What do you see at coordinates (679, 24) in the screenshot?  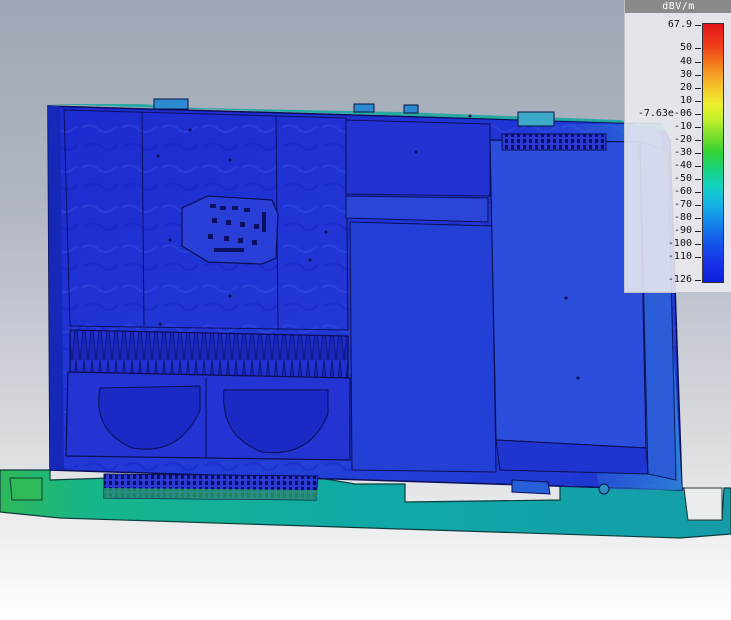 I see `legend-tick-label: 67.9` at bounding box center [679, 24].